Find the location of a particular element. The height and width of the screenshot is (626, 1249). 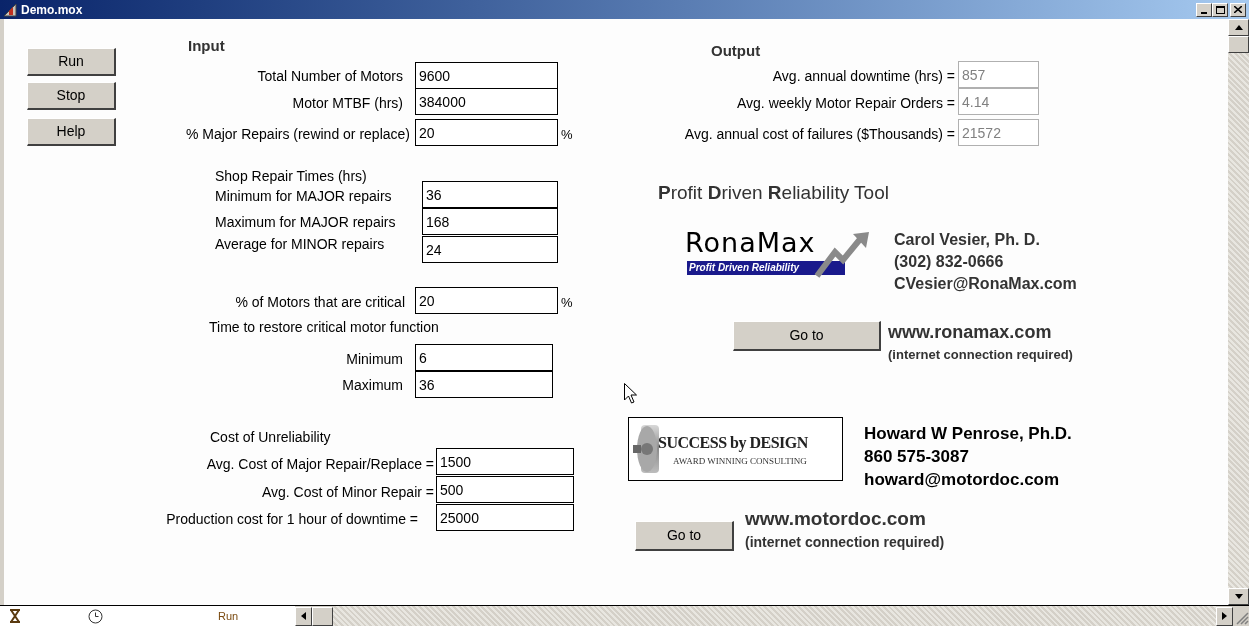

contact-detail: (302) 832-0666 is located at coordinates (949, 262).